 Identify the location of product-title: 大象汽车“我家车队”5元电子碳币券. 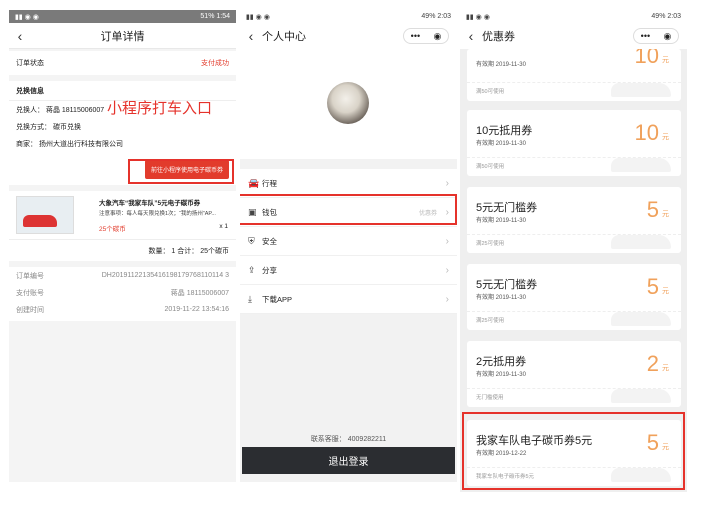
(150, 203).